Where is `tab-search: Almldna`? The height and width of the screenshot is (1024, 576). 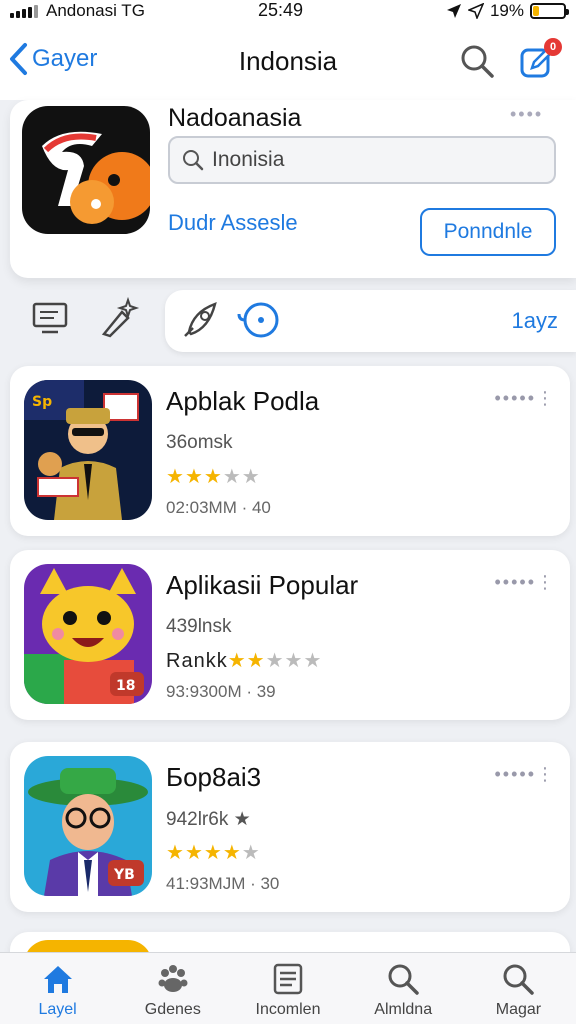 tab-search: Almldna is located at coordinates (403, 988).